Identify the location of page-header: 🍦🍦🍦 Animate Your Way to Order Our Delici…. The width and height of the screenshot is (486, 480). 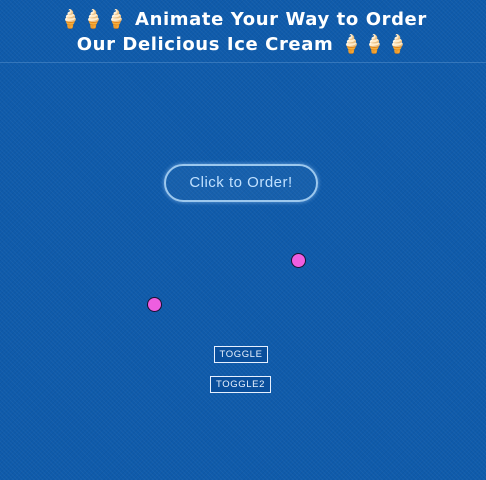
(243, 31).